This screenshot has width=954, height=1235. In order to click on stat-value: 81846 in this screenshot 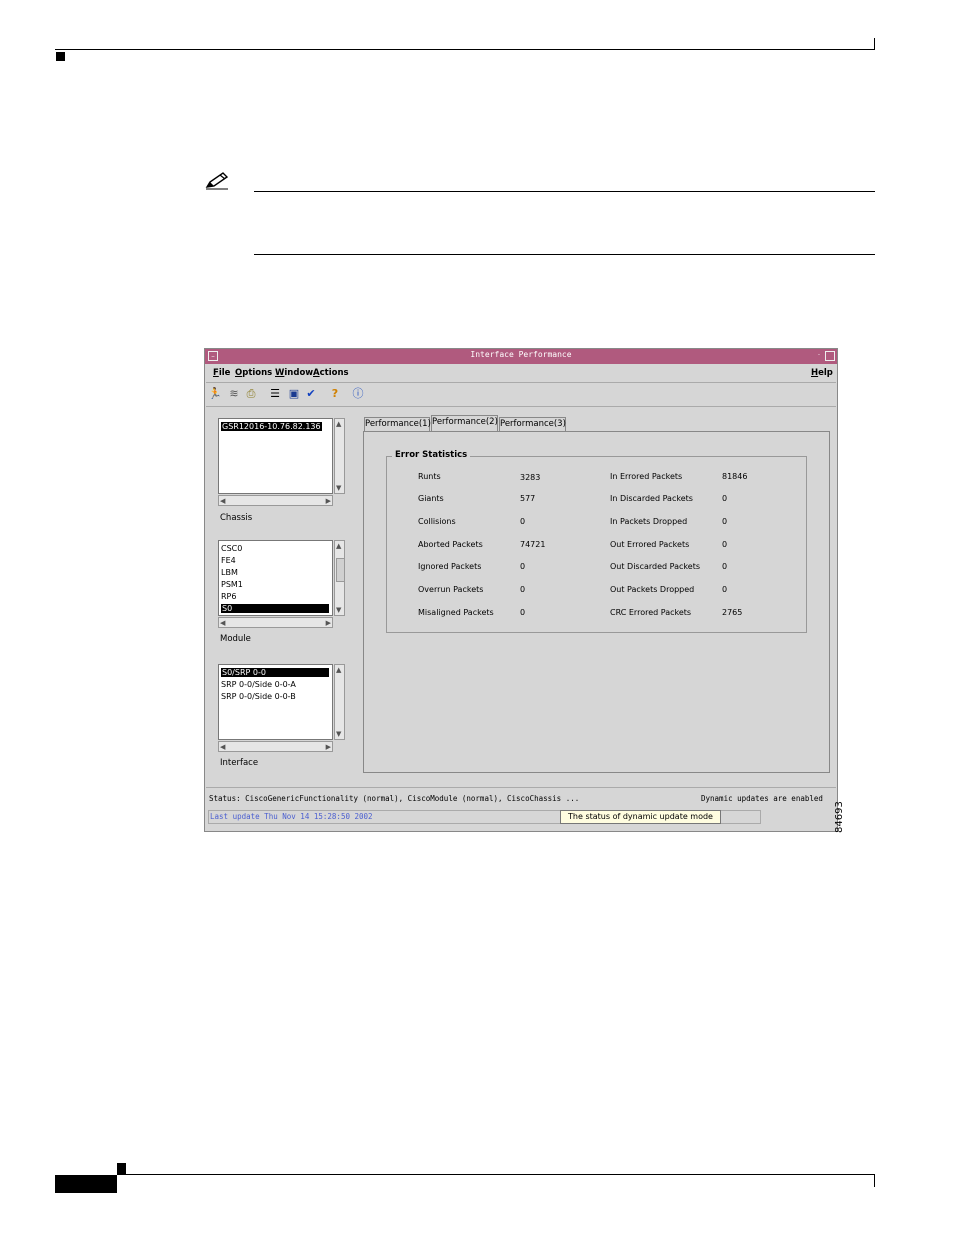, I will do `click(735, 476)`.